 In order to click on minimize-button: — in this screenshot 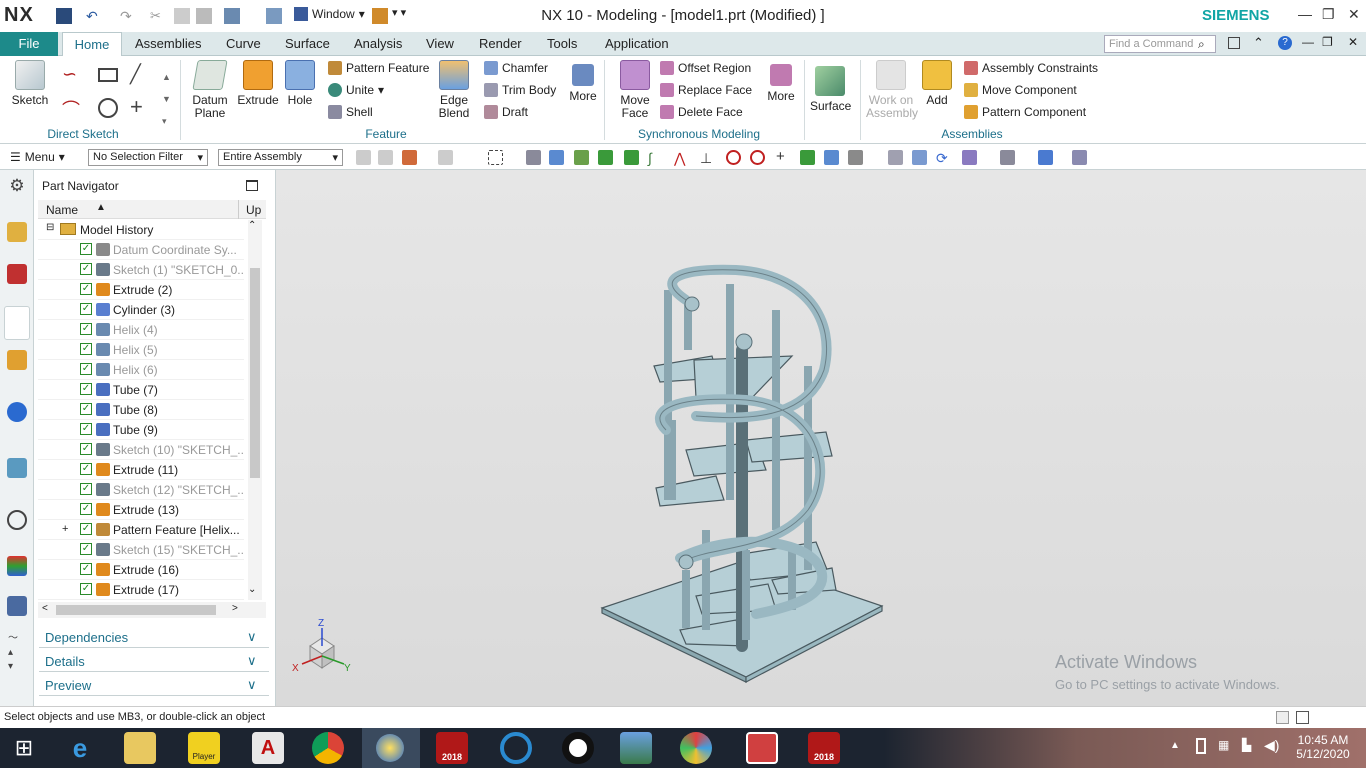, I will do `click(1305, 14)`.